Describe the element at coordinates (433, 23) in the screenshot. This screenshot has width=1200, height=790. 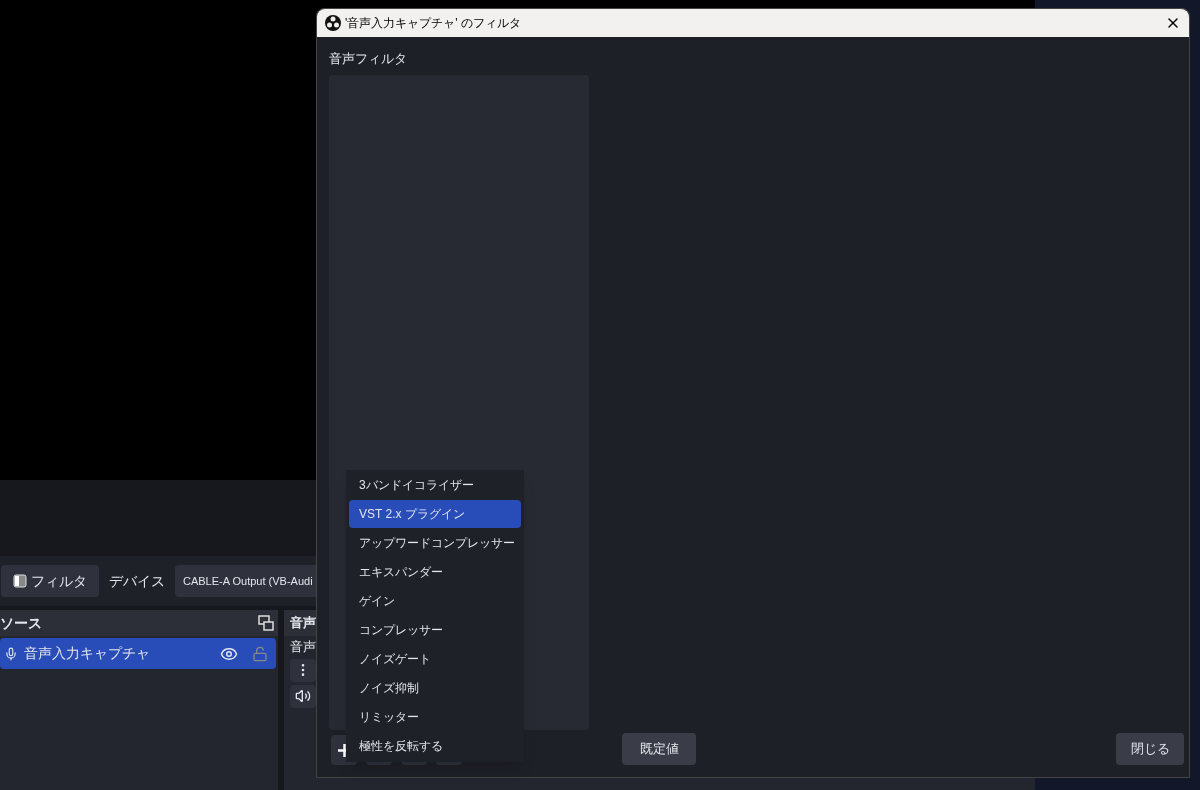
I see `window-title: '音声入力キャプチャ' のフィルタ` at that location.